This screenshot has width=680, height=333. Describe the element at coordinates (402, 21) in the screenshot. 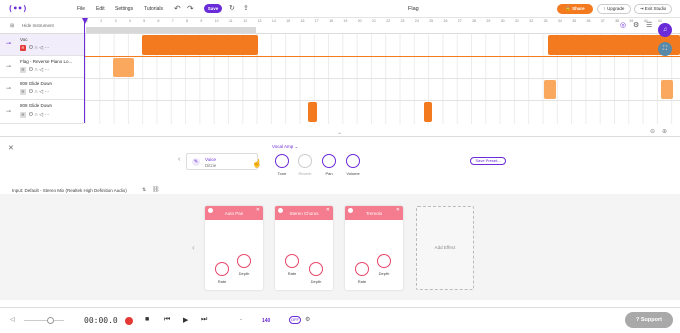

I see `ruler-tick-label: 23` at that location.